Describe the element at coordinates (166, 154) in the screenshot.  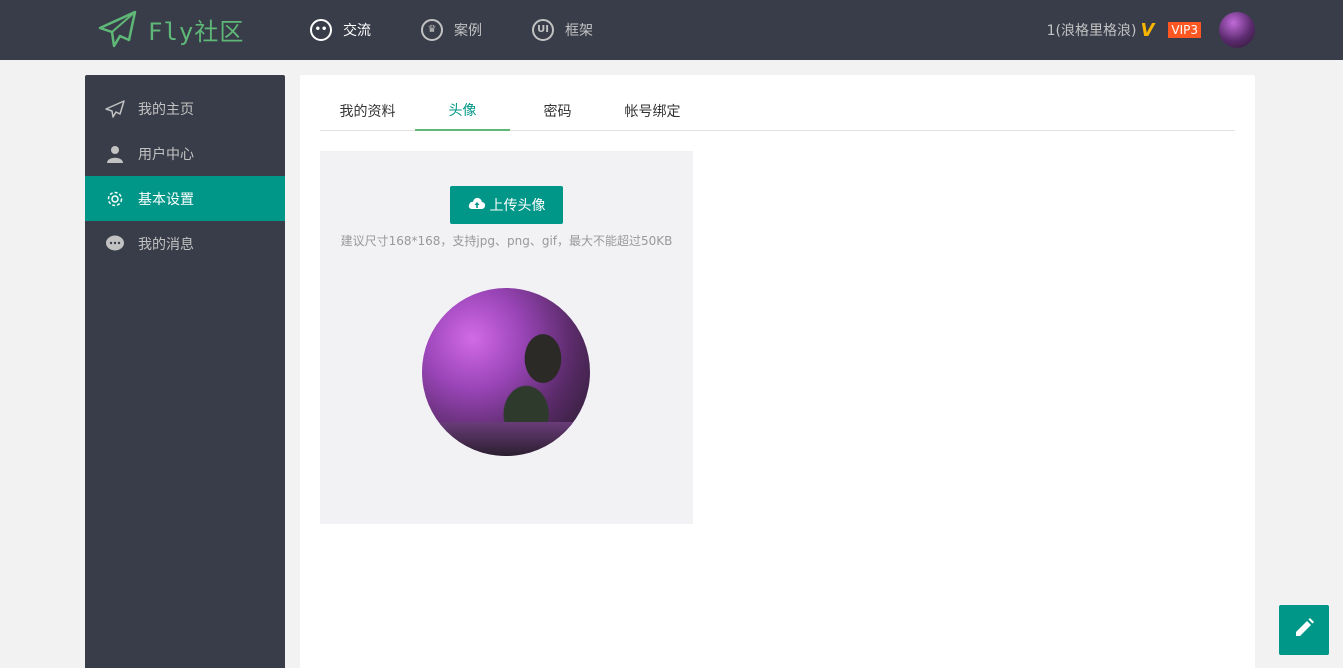
I see `sidebar-item-label: 用户中心` at that location.